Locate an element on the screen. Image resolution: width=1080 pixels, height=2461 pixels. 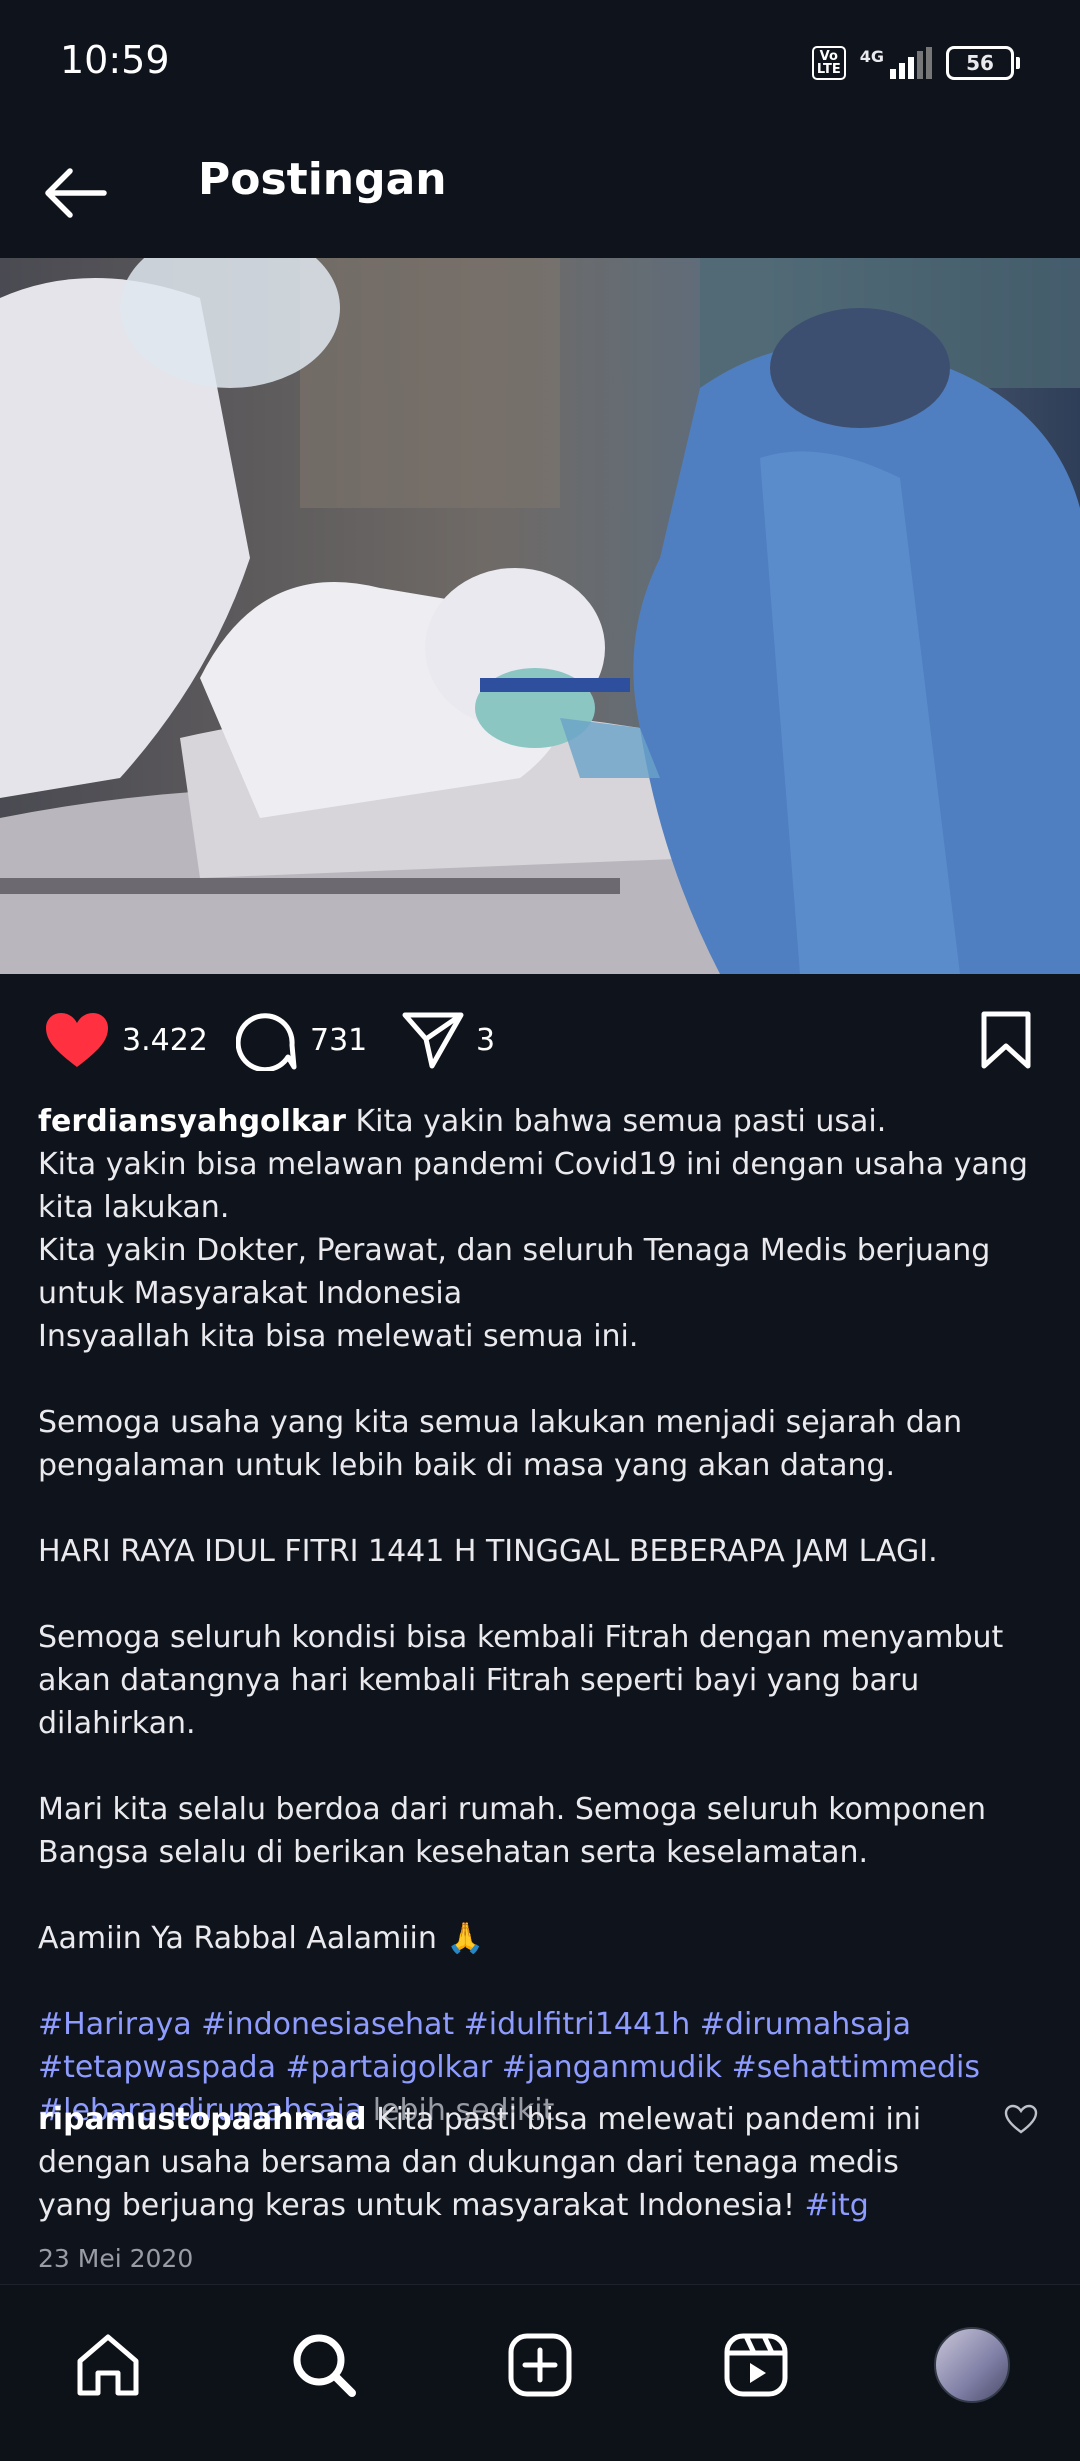
caption-line: Kita yakin bahwa semua pasti usai. is located at coordinates (621, 1121).